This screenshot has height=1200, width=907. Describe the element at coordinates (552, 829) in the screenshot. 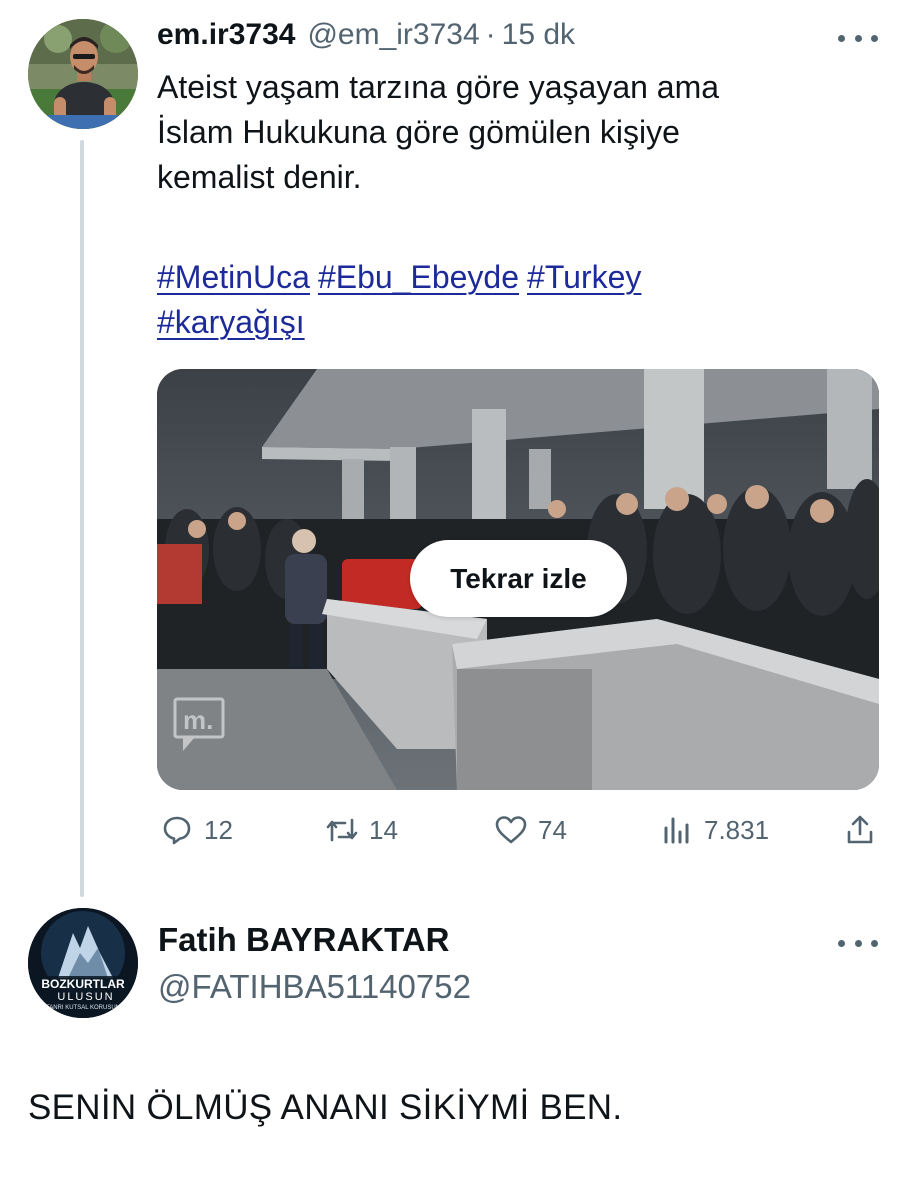

I see `like-count: 74` at that location.